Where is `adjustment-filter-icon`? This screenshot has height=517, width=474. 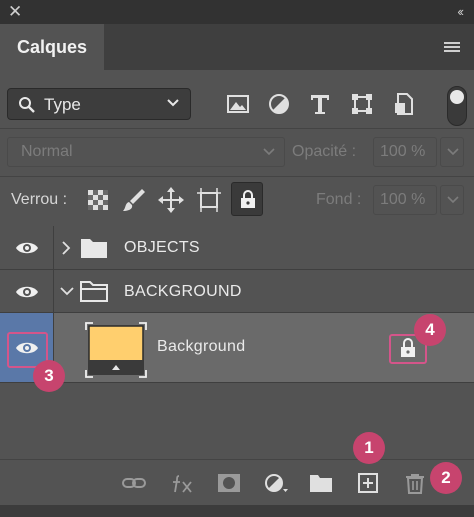
adjustment-filter-icon is located at coordinates (279, 104).